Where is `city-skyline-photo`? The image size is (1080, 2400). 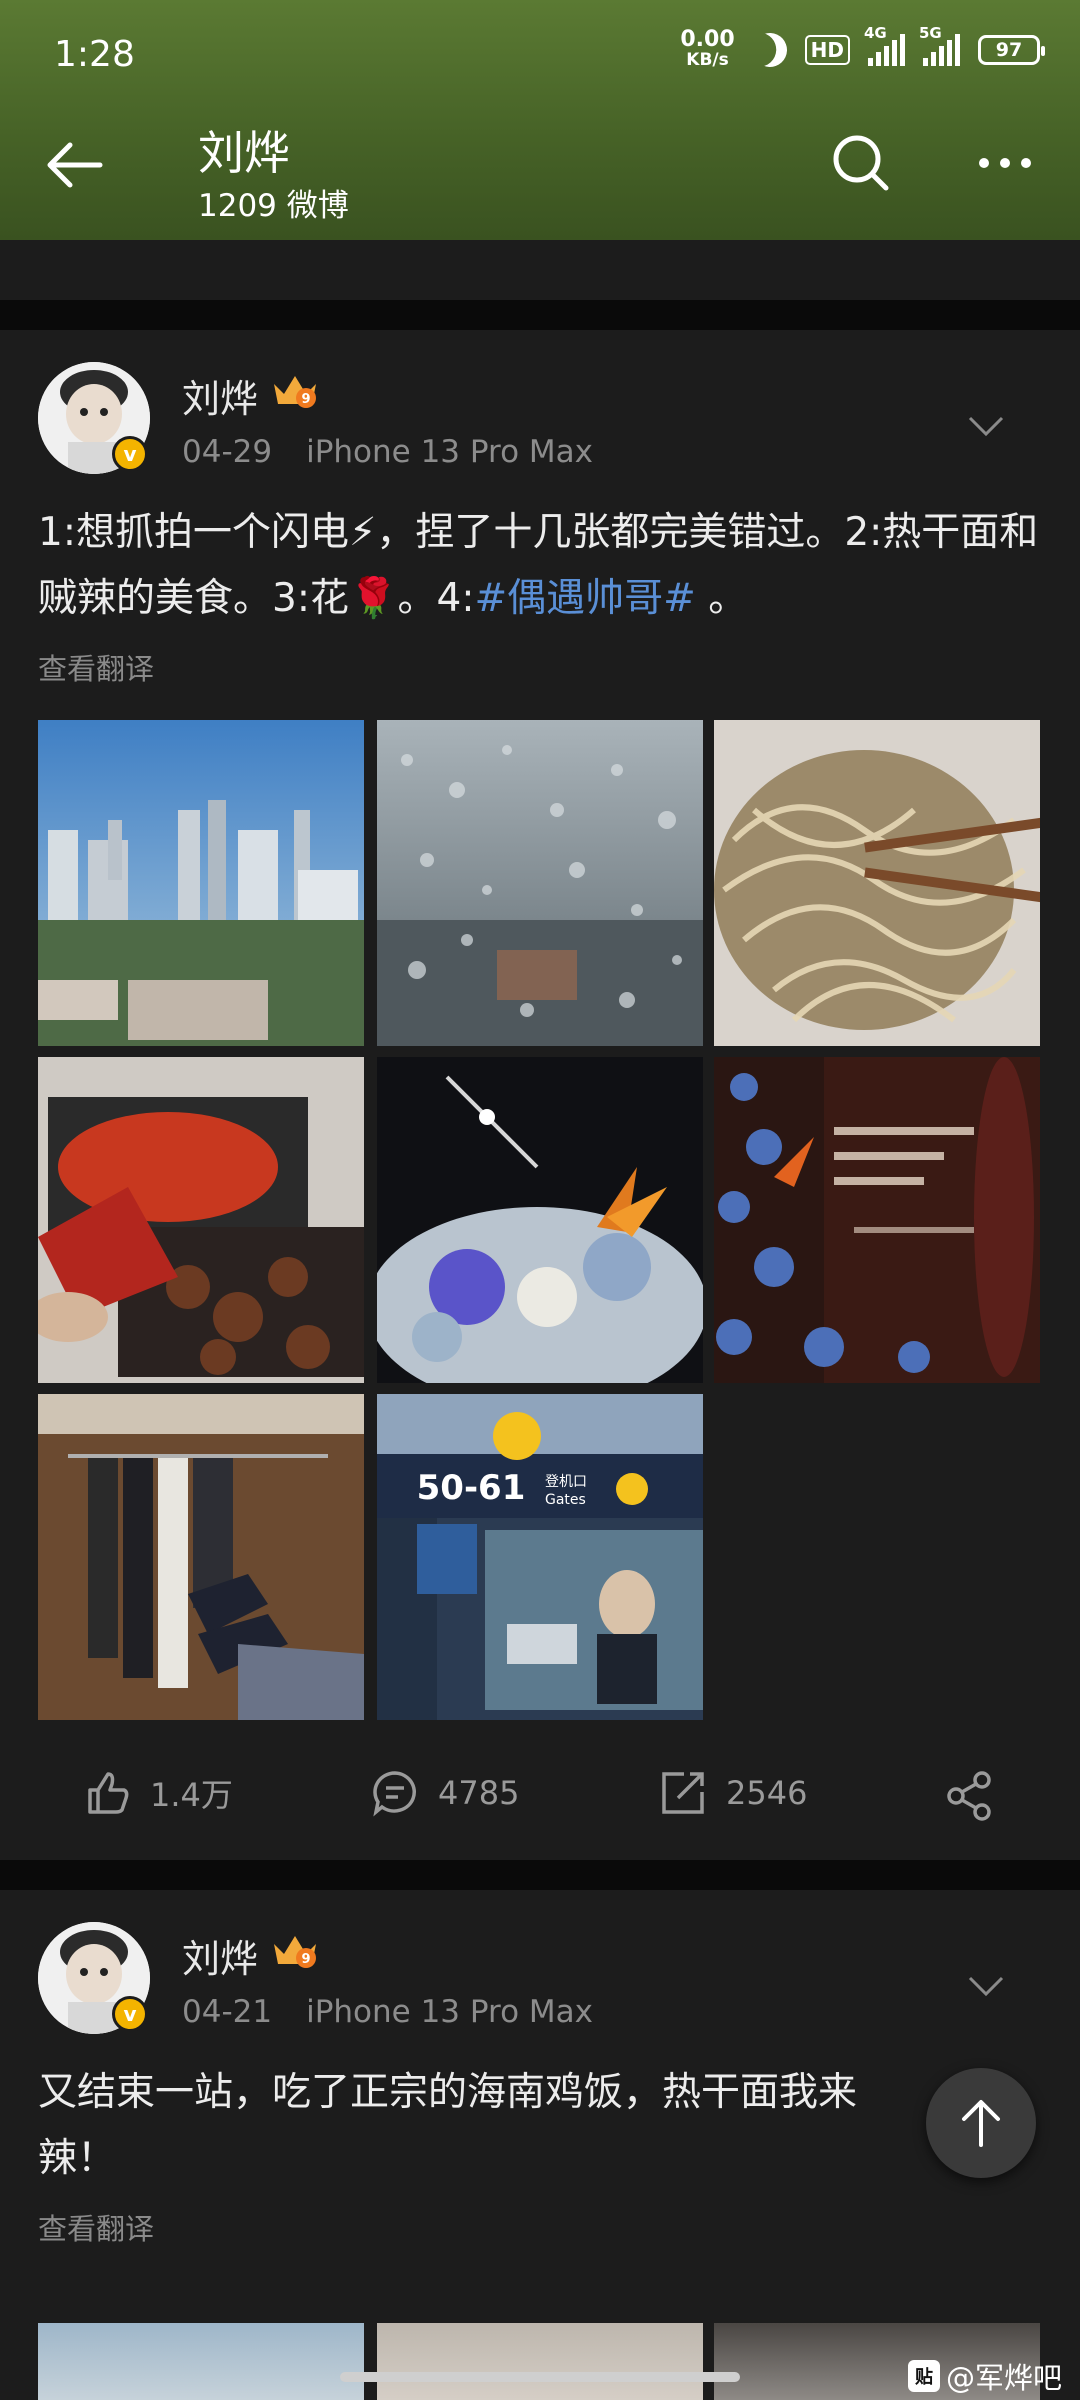
city-skyline-photo is located at coordinates (201, 883).